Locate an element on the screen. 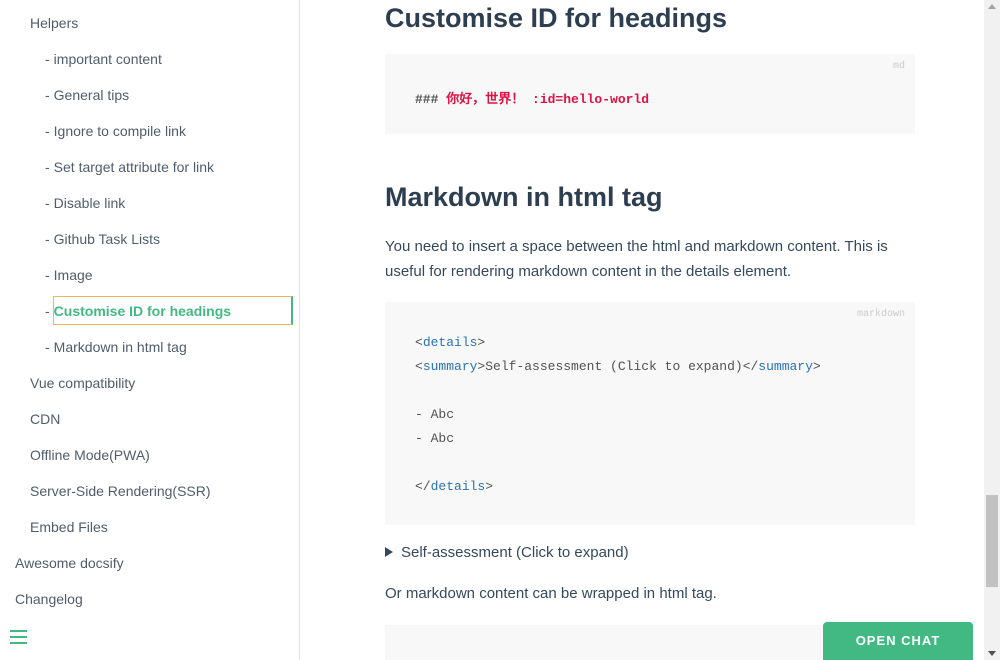  sidebar-item-vue-compatibility: Vue compatibility is located at coordinates (82, 383).